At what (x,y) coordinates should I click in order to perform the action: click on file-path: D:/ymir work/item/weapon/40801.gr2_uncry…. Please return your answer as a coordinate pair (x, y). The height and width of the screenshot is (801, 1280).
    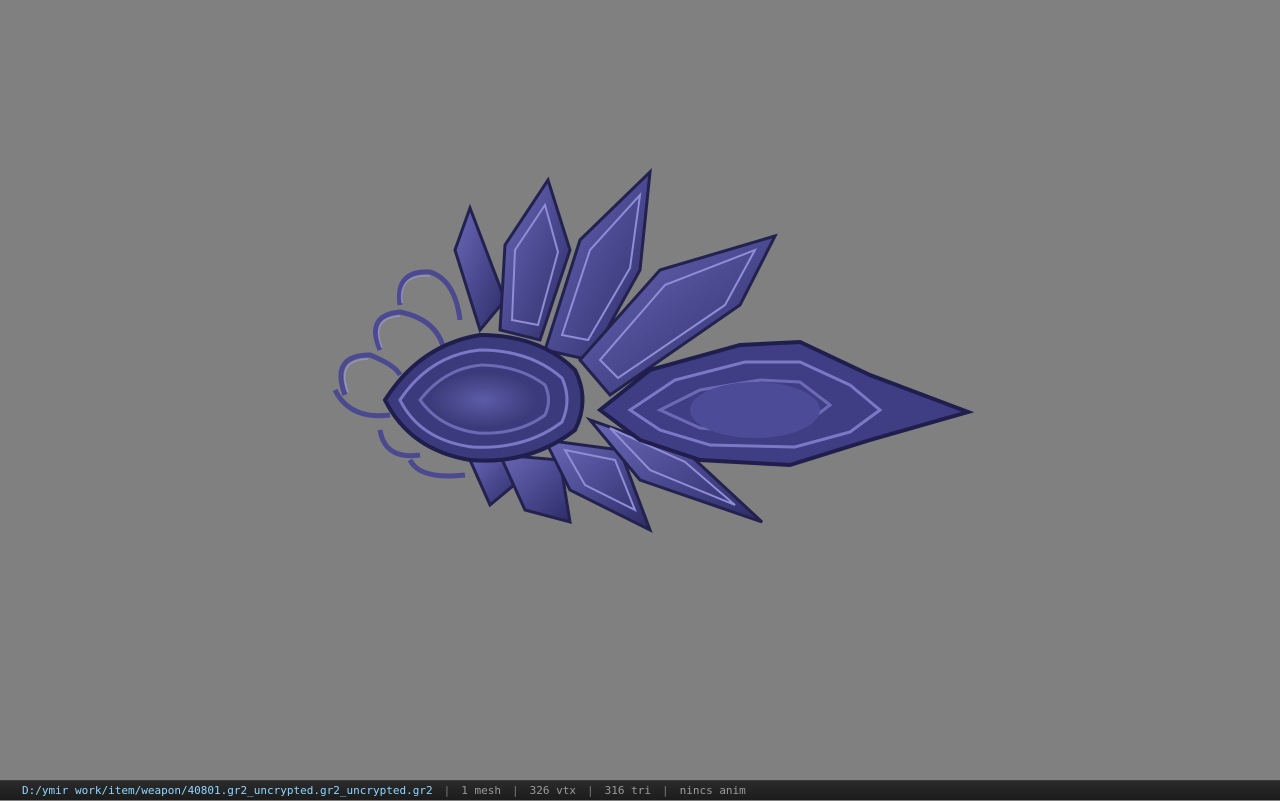
    Looking at the image, I should click on (227, 790).